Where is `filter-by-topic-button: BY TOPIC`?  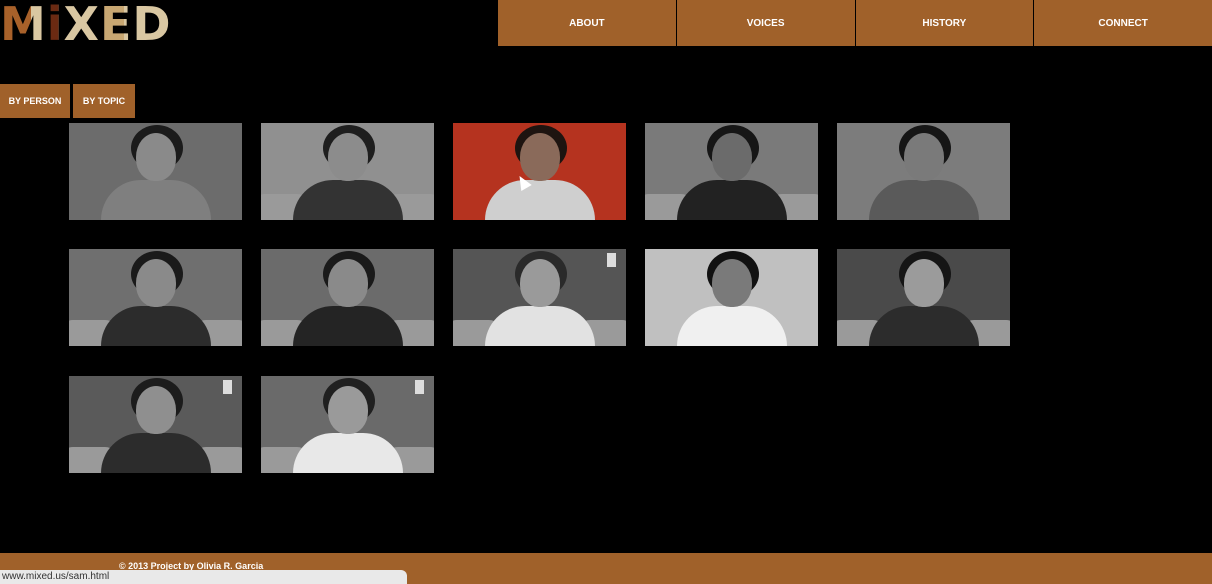
filter-by-topic-button: BY TOPIC is located at coordinates (104, 101).